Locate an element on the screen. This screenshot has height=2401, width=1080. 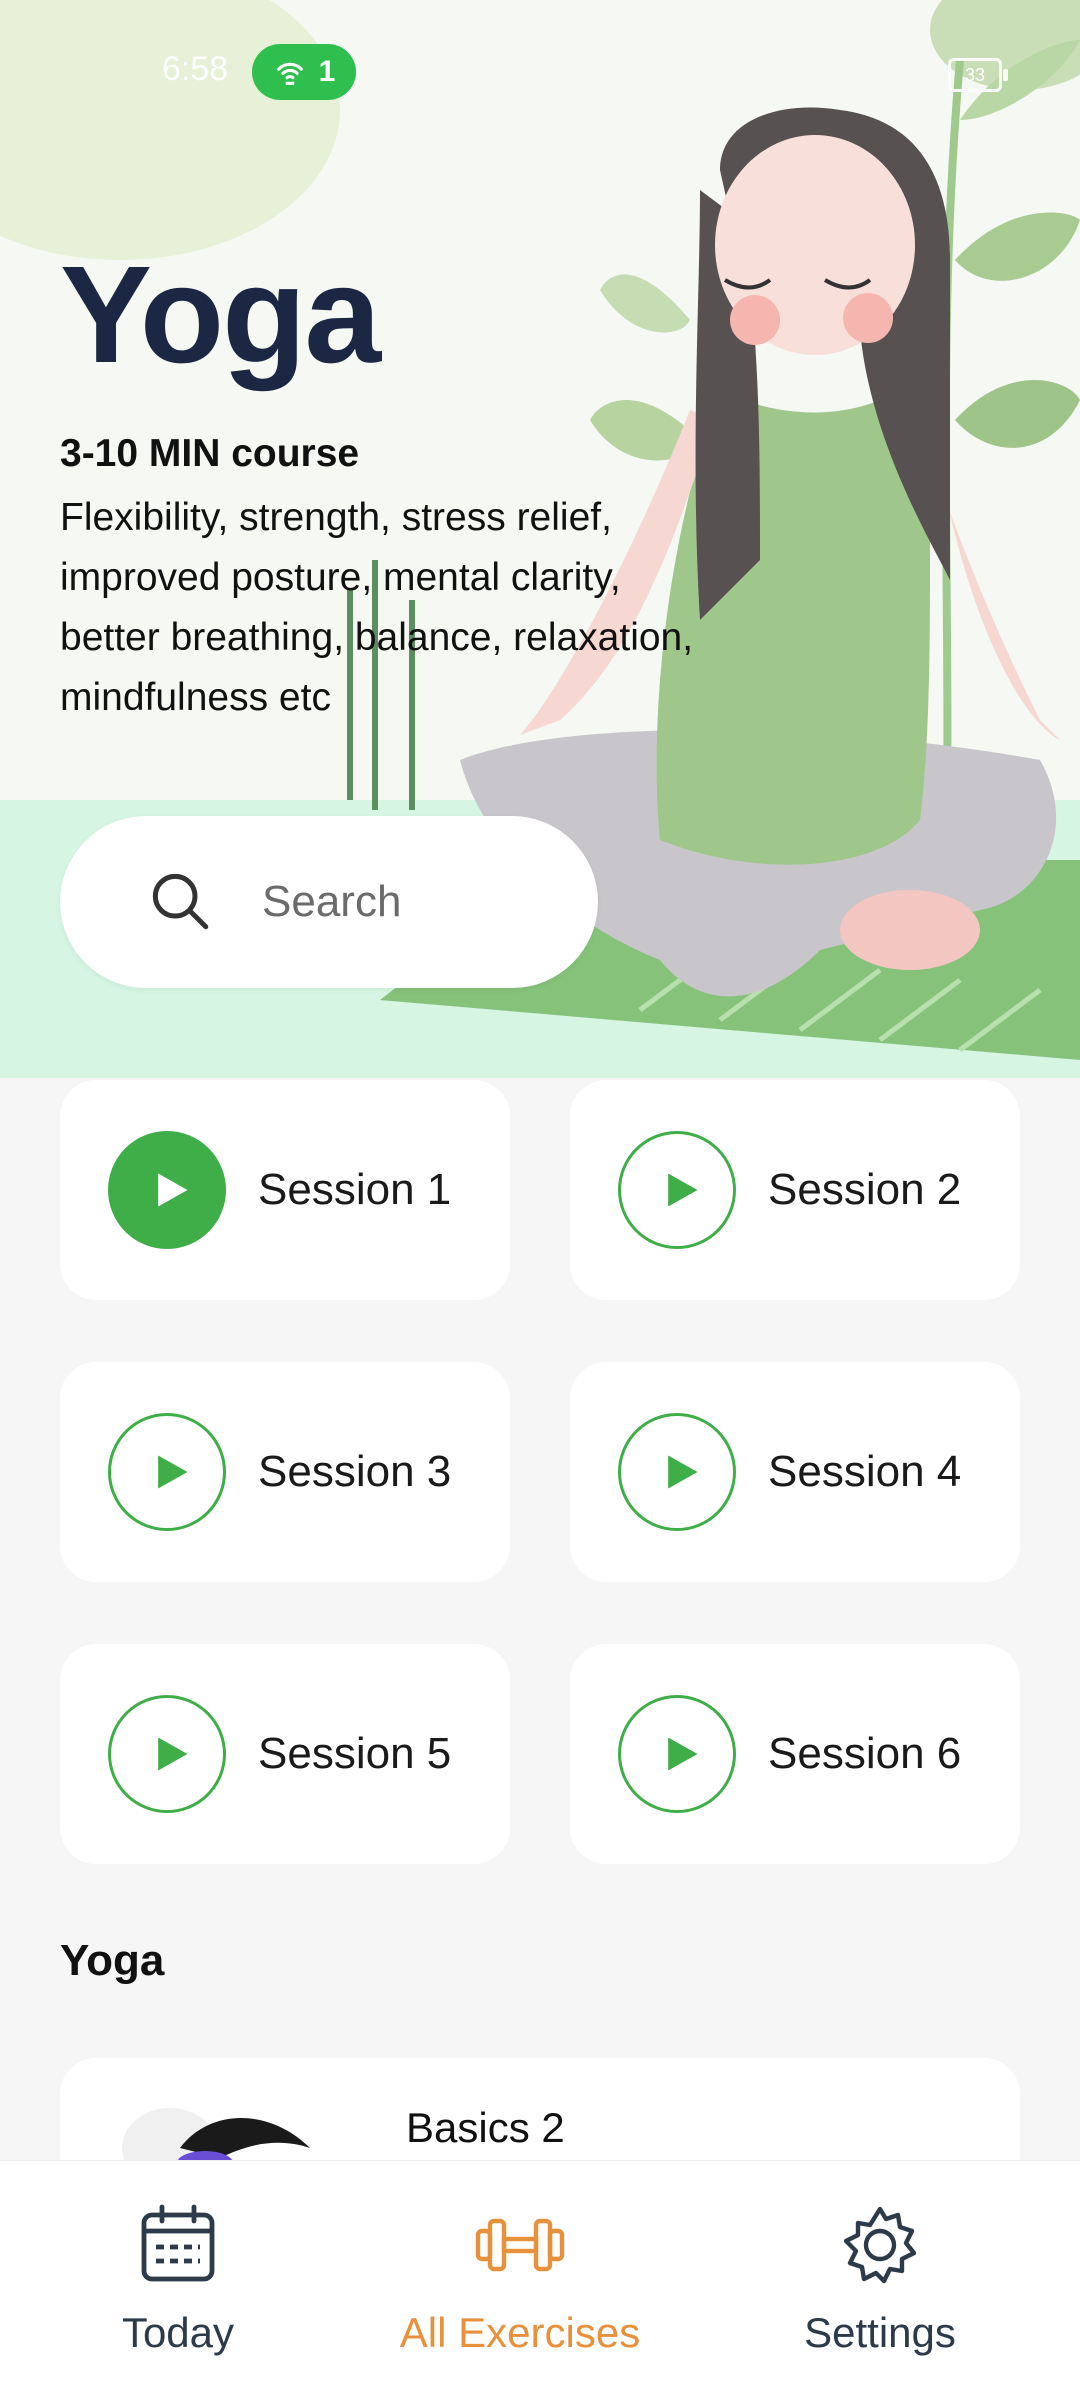
status-time: 6:58 is located at coordinates (195, 69).